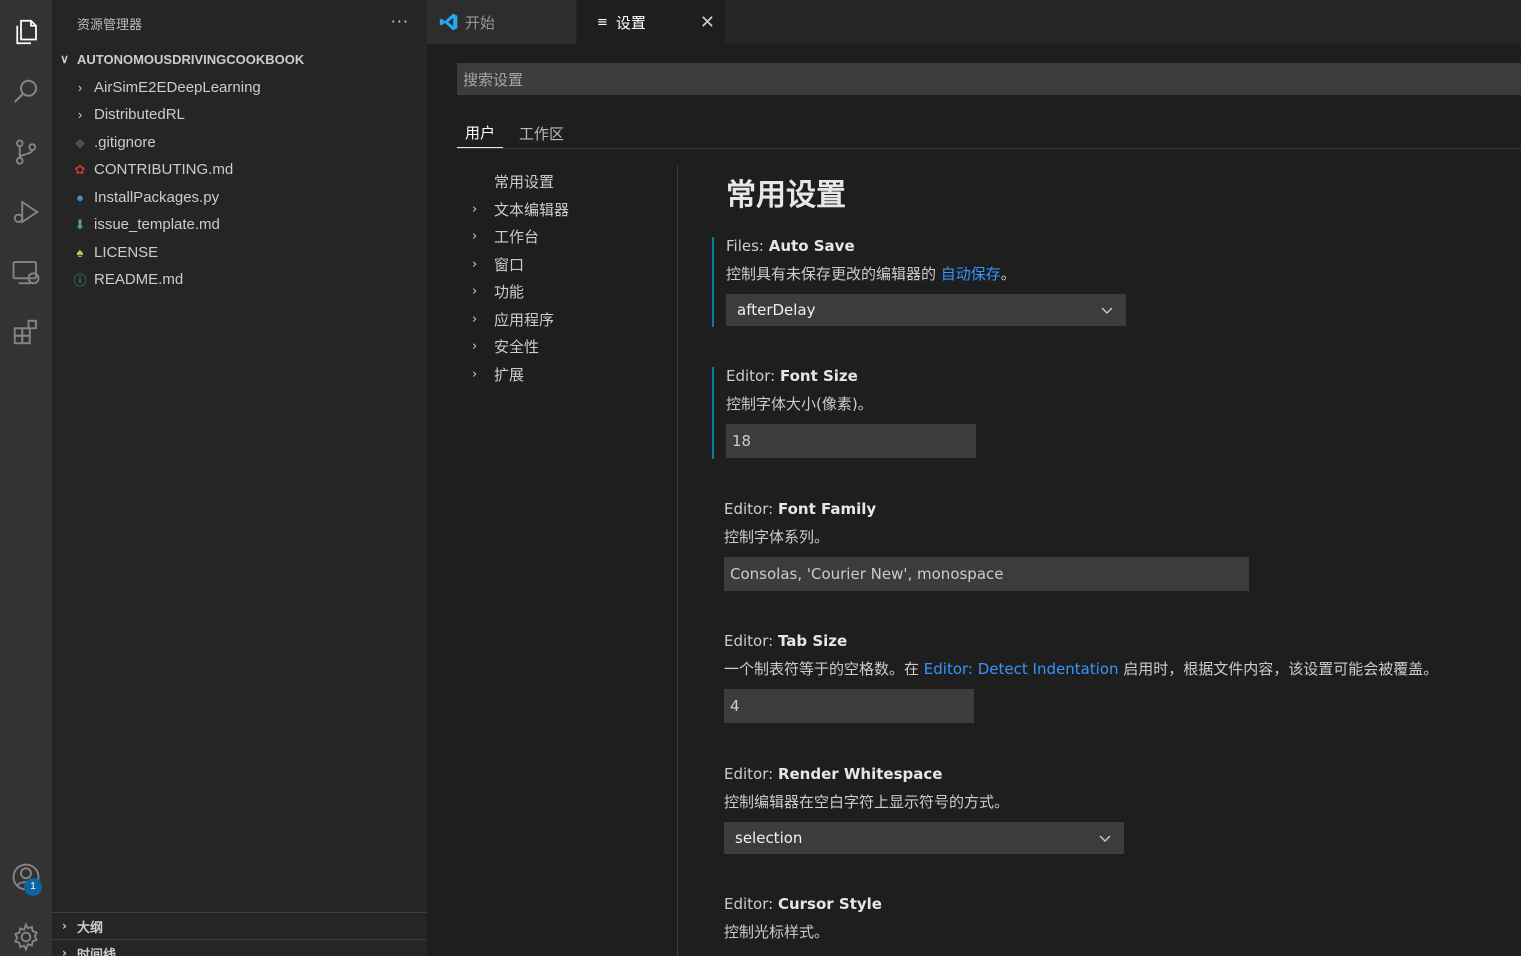 The width and height of the screenshot is (1521, 956). What do you see at coordinates (480, 133) in the screenshot?
I see `tab-user-settings: 用户` at bounding box center [480, 133].